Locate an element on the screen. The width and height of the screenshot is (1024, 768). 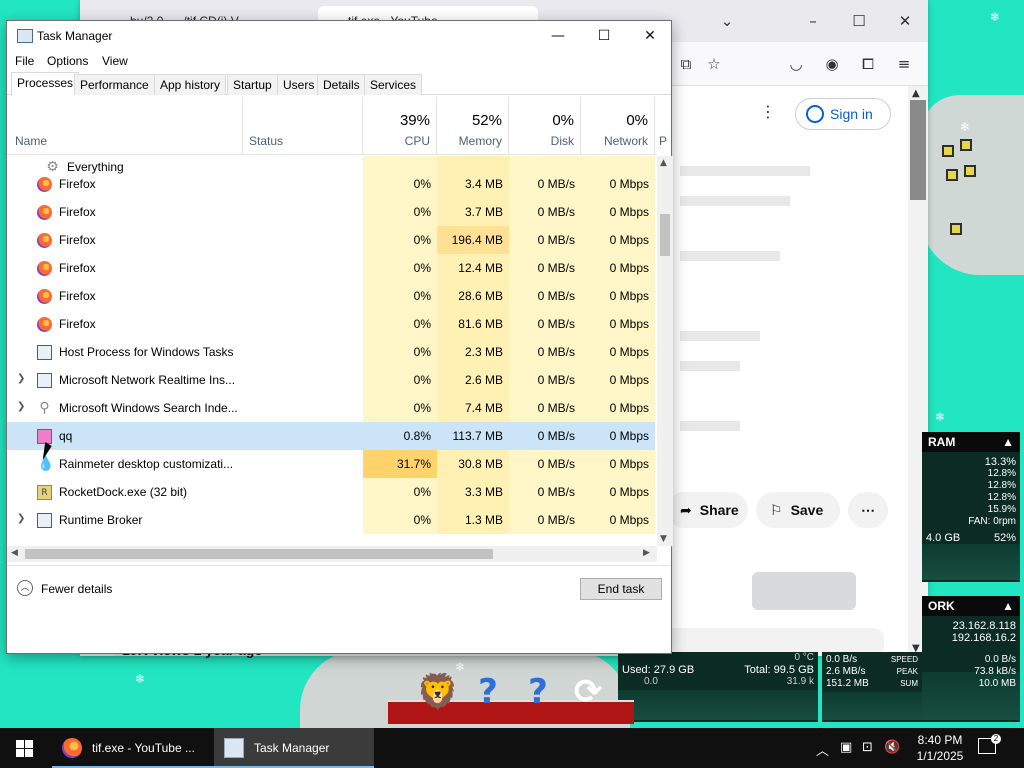
scroll-left-icon: ◀ is located at coordinates (14, 553).